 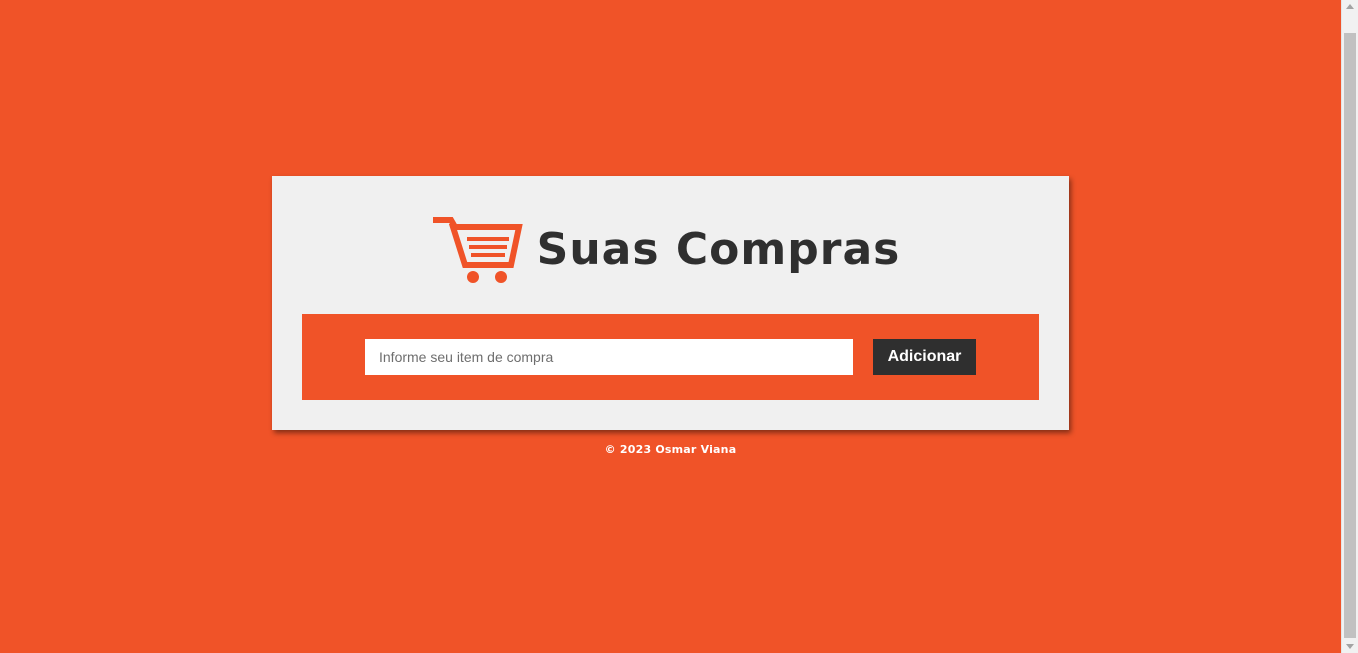 What do you see at coordinates (609, 357) in the screenshot?
I see `item-input` at bounding box center [609, 357].